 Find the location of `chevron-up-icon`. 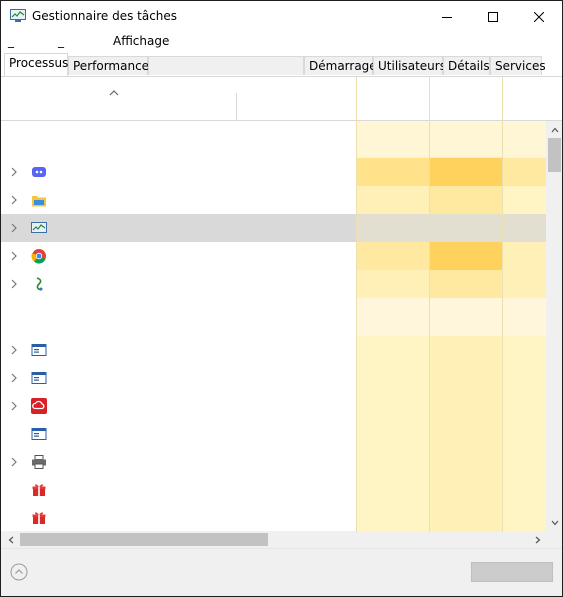

chevron-up-icon is located at coordinates (554, 129).